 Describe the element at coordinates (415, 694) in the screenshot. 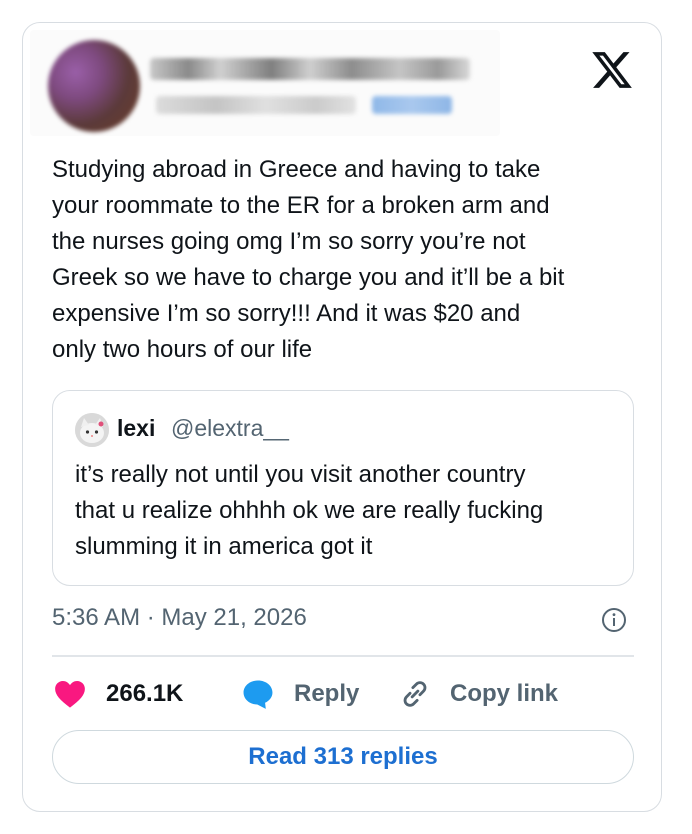

I see `link-icon` at that location.